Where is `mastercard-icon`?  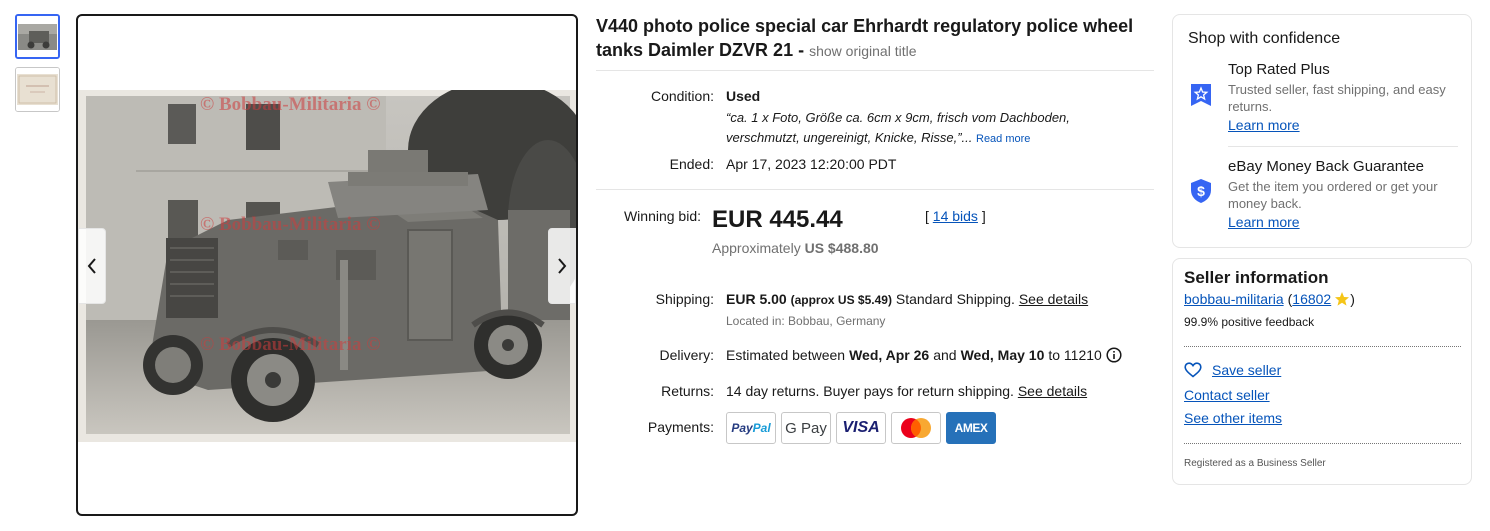
mastercard-icon is located at coordinates (916, 428).